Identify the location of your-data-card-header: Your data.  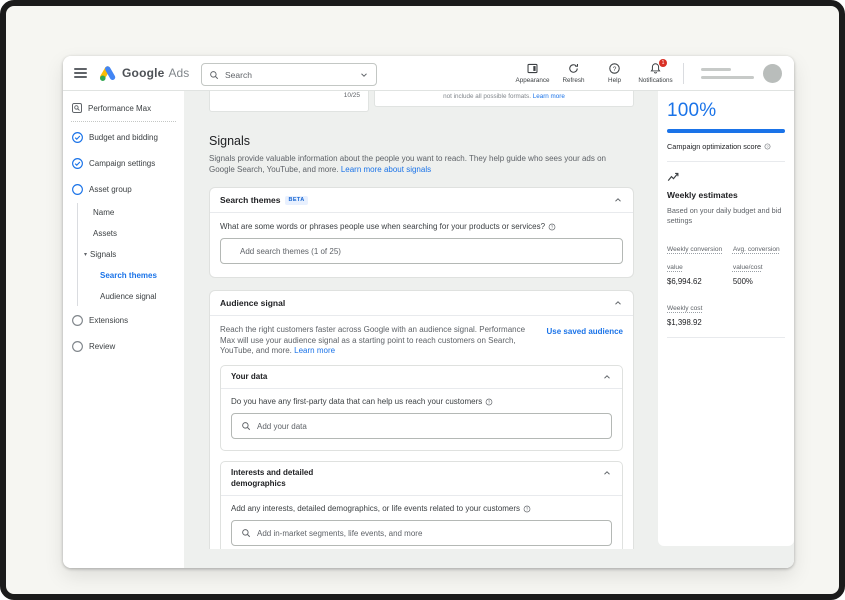
(421, 377).